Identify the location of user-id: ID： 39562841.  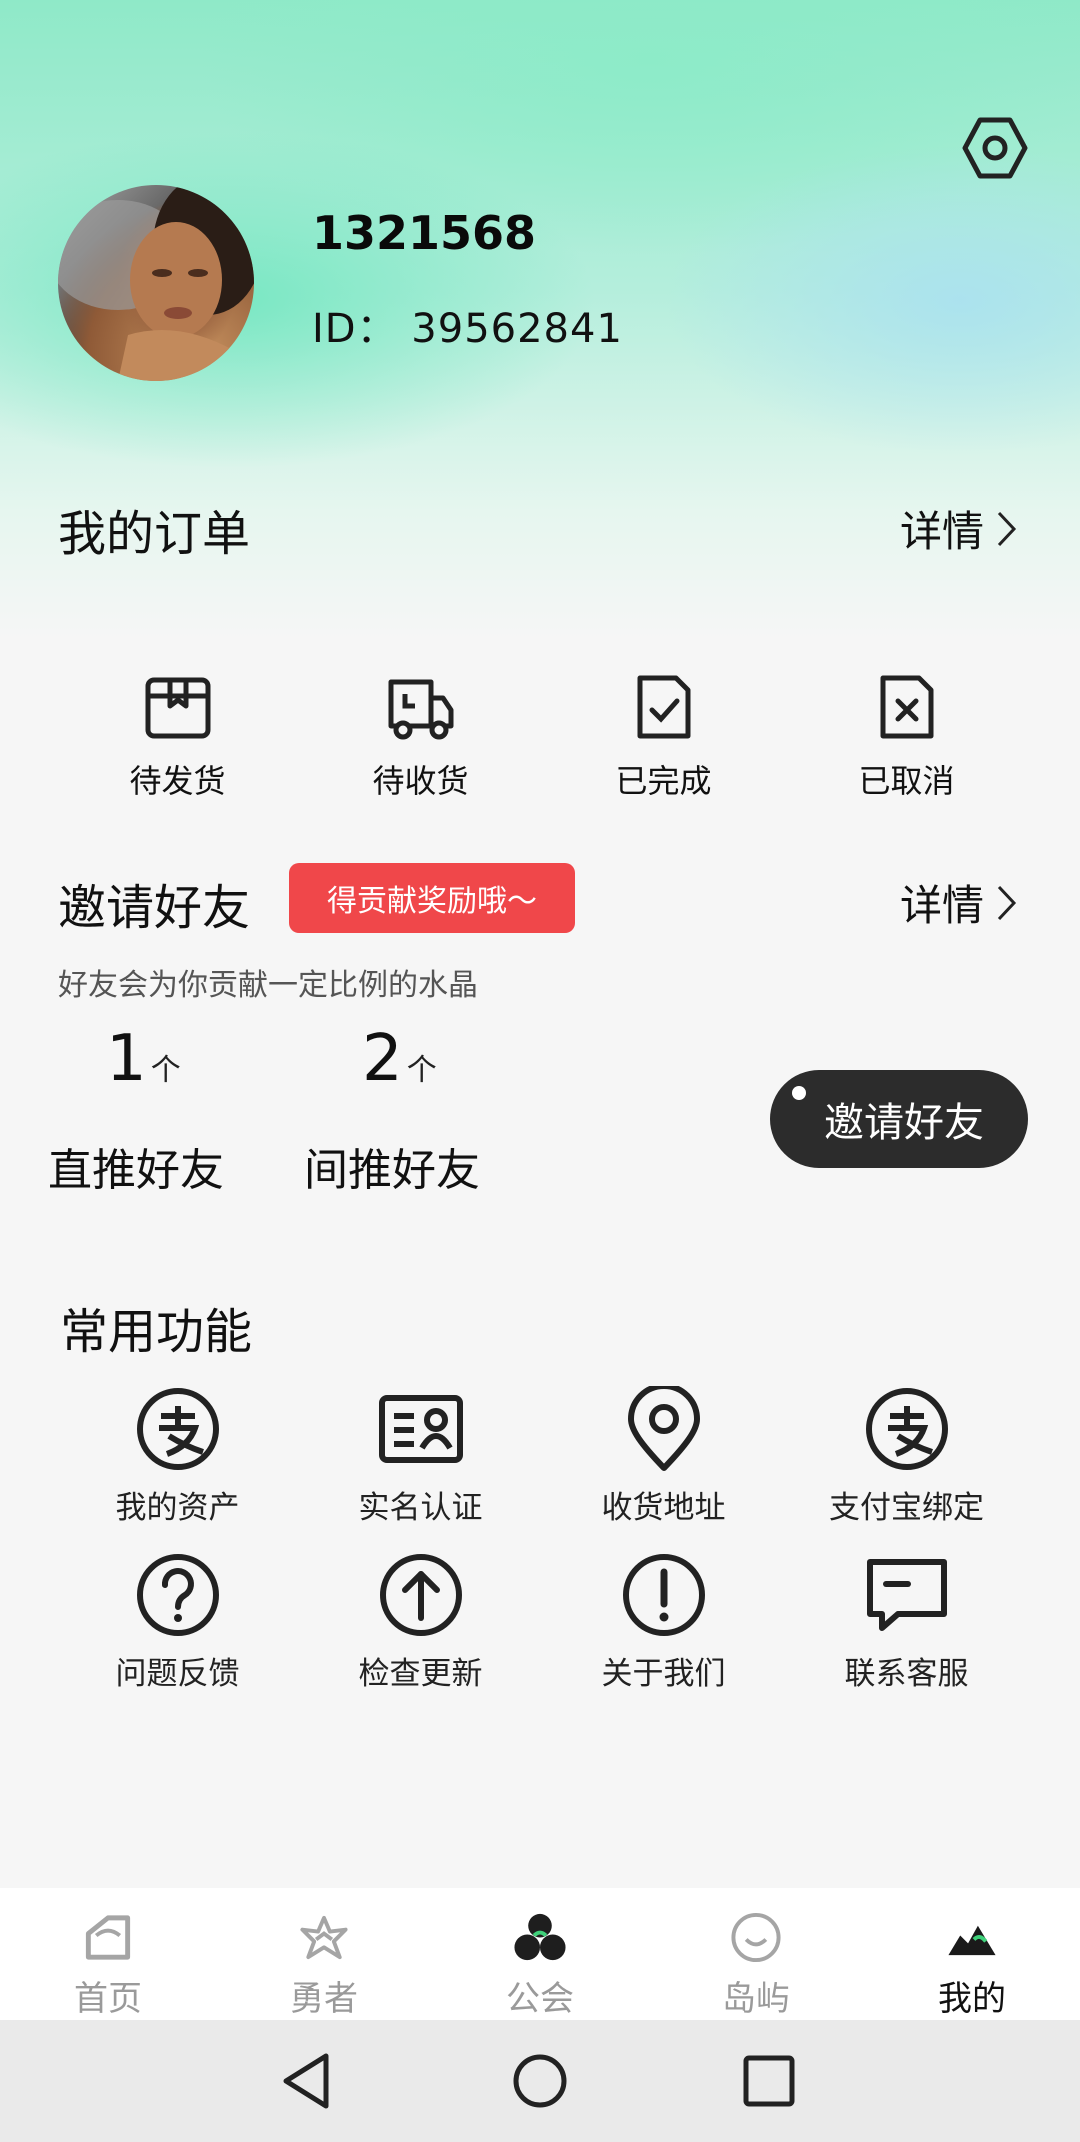
(467, 329).